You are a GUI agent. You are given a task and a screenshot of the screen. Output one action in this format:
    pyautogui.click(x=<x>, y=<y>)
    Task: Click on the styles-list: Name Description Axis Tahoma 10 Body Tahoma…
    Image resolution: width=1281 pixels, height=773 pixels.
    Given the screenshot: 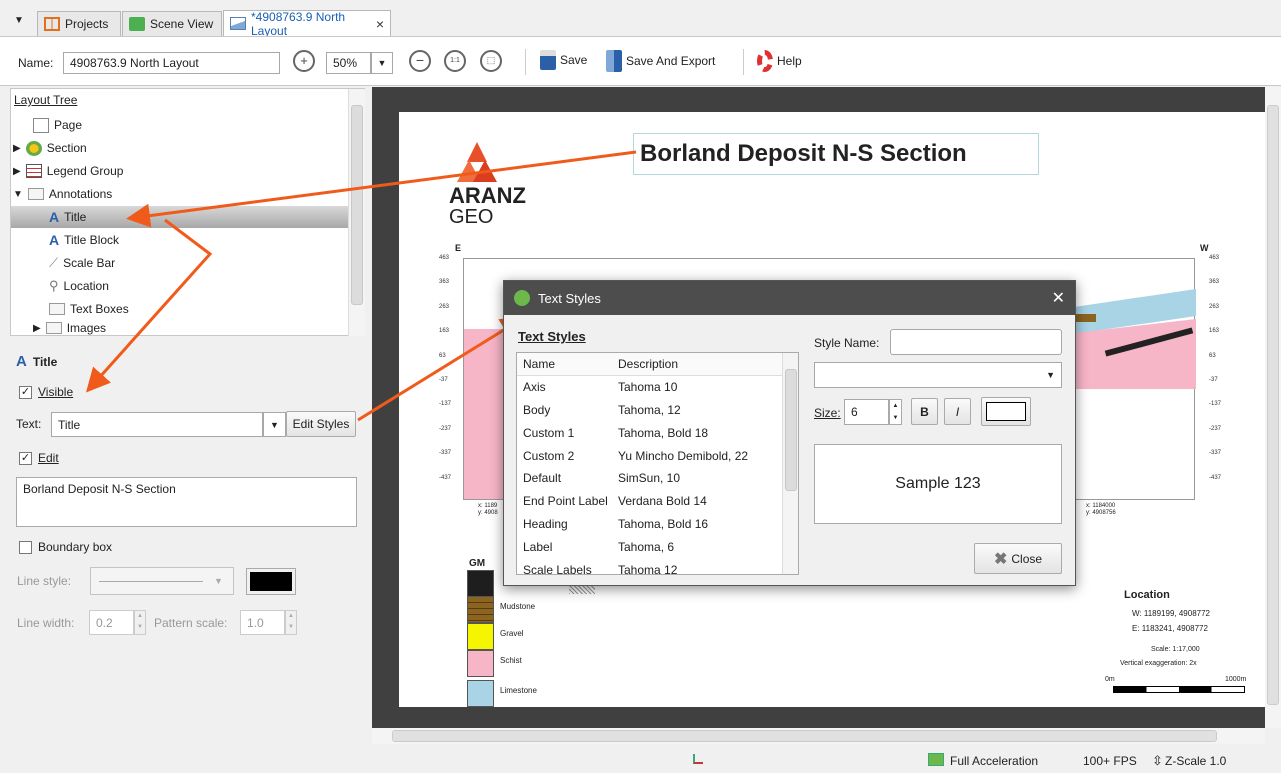 What is the action you would take?
    pyautogui.click(x=657, y=463)
    